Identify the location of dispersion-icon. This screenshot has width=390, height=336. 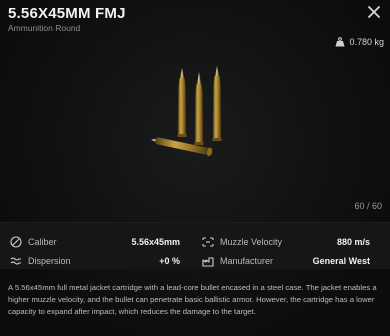
(15, 261).